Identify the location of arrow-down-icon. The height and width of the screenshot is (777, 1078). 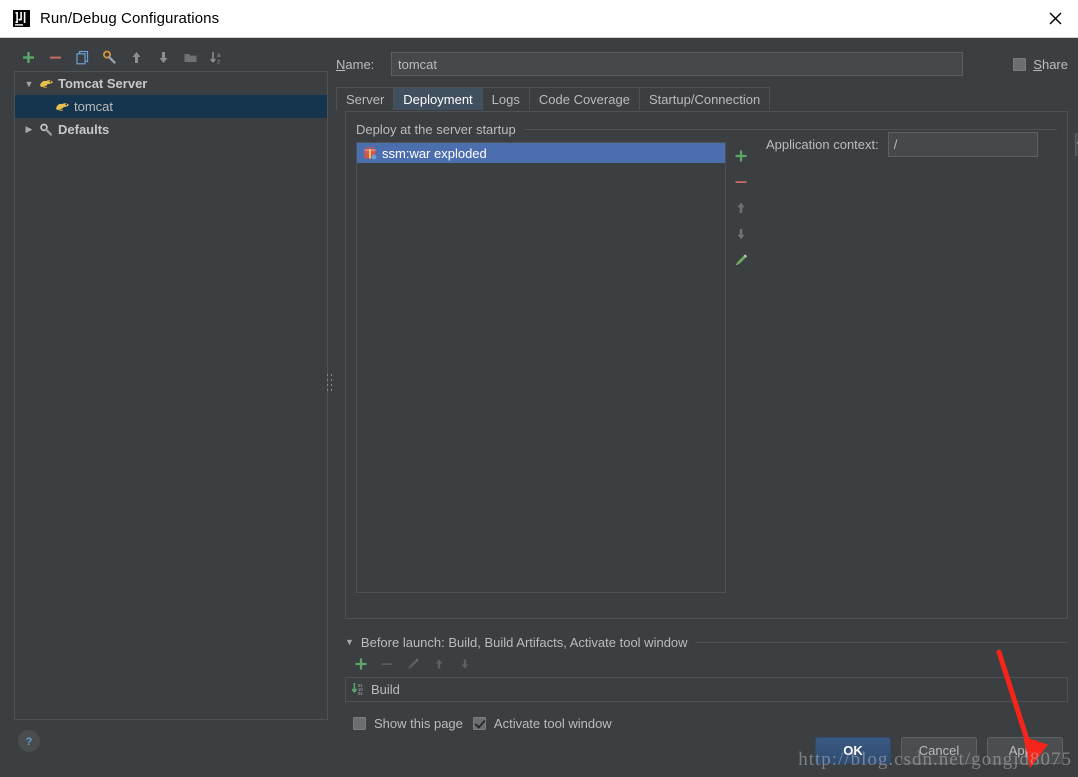
(163, 57).